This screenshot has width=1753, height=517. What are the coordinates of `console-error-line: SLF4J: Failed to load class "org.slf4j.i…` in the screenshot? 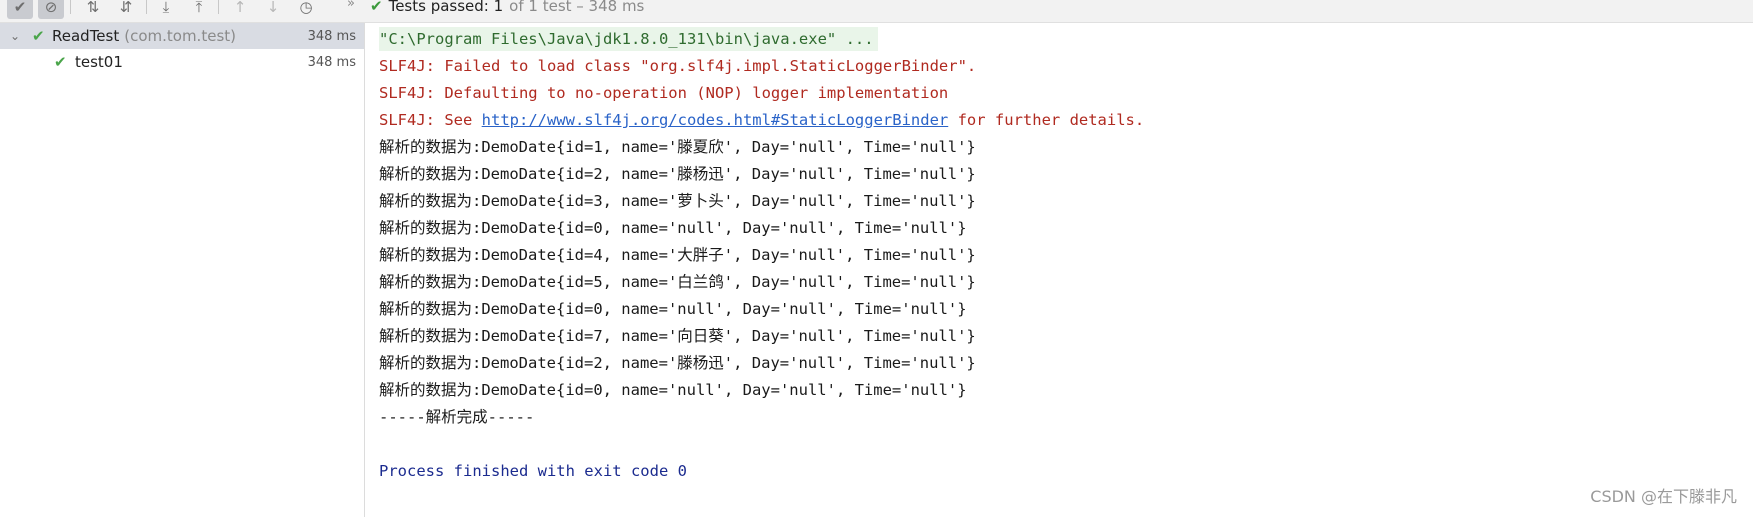 It's located at (678, 66).